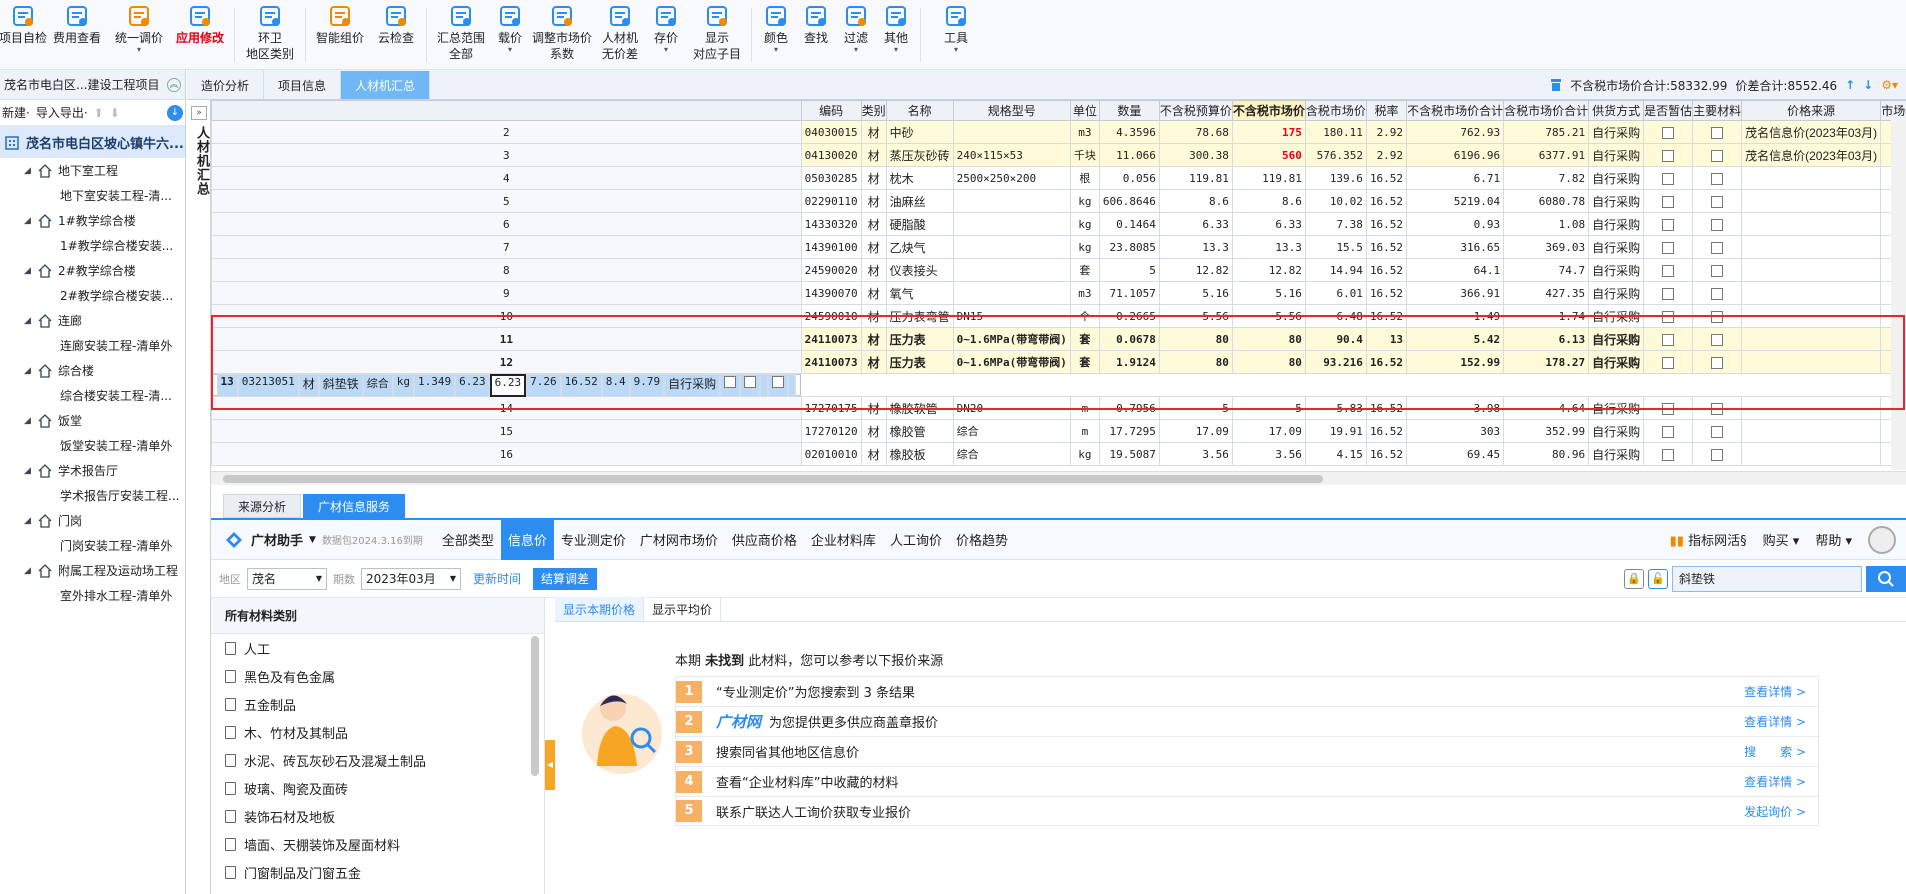  I want to click on toolbar-check-button: 项目自检, so click(23, 35).